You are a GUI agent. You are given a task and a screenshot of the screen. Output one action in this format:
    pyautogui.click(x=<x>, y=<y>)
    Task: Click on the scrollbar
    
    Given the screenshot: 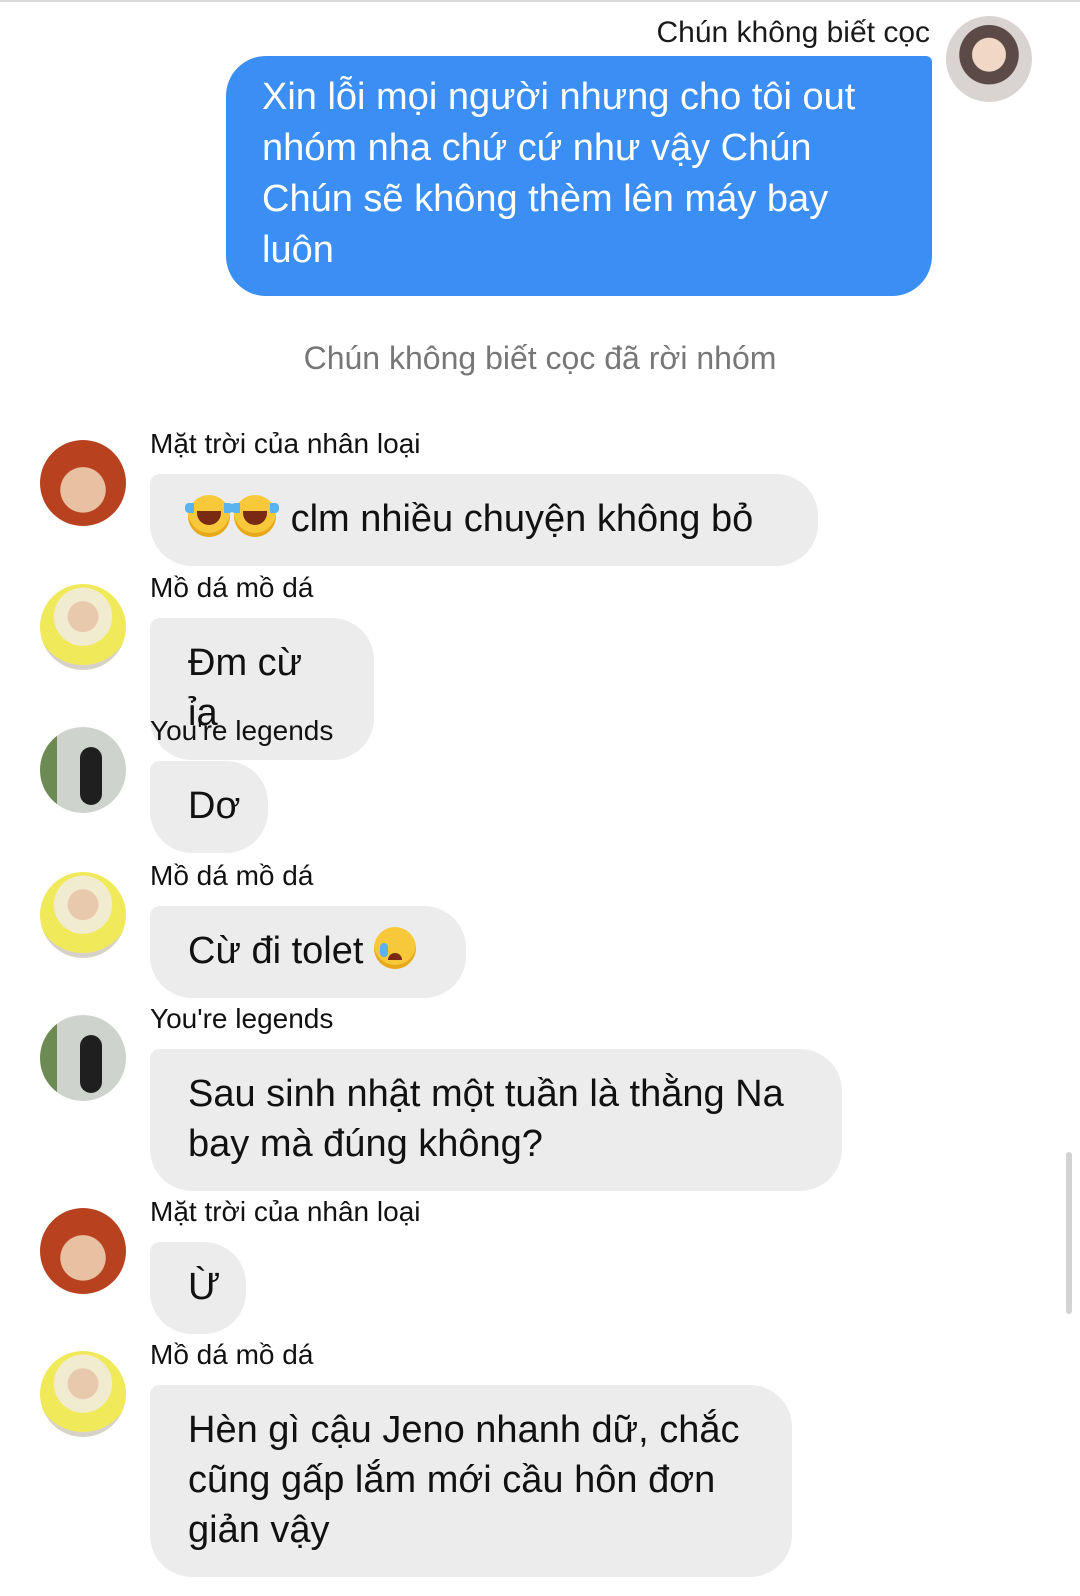 What is the action you would take?
    pyautogui.click(x=1069, y=1233)
    